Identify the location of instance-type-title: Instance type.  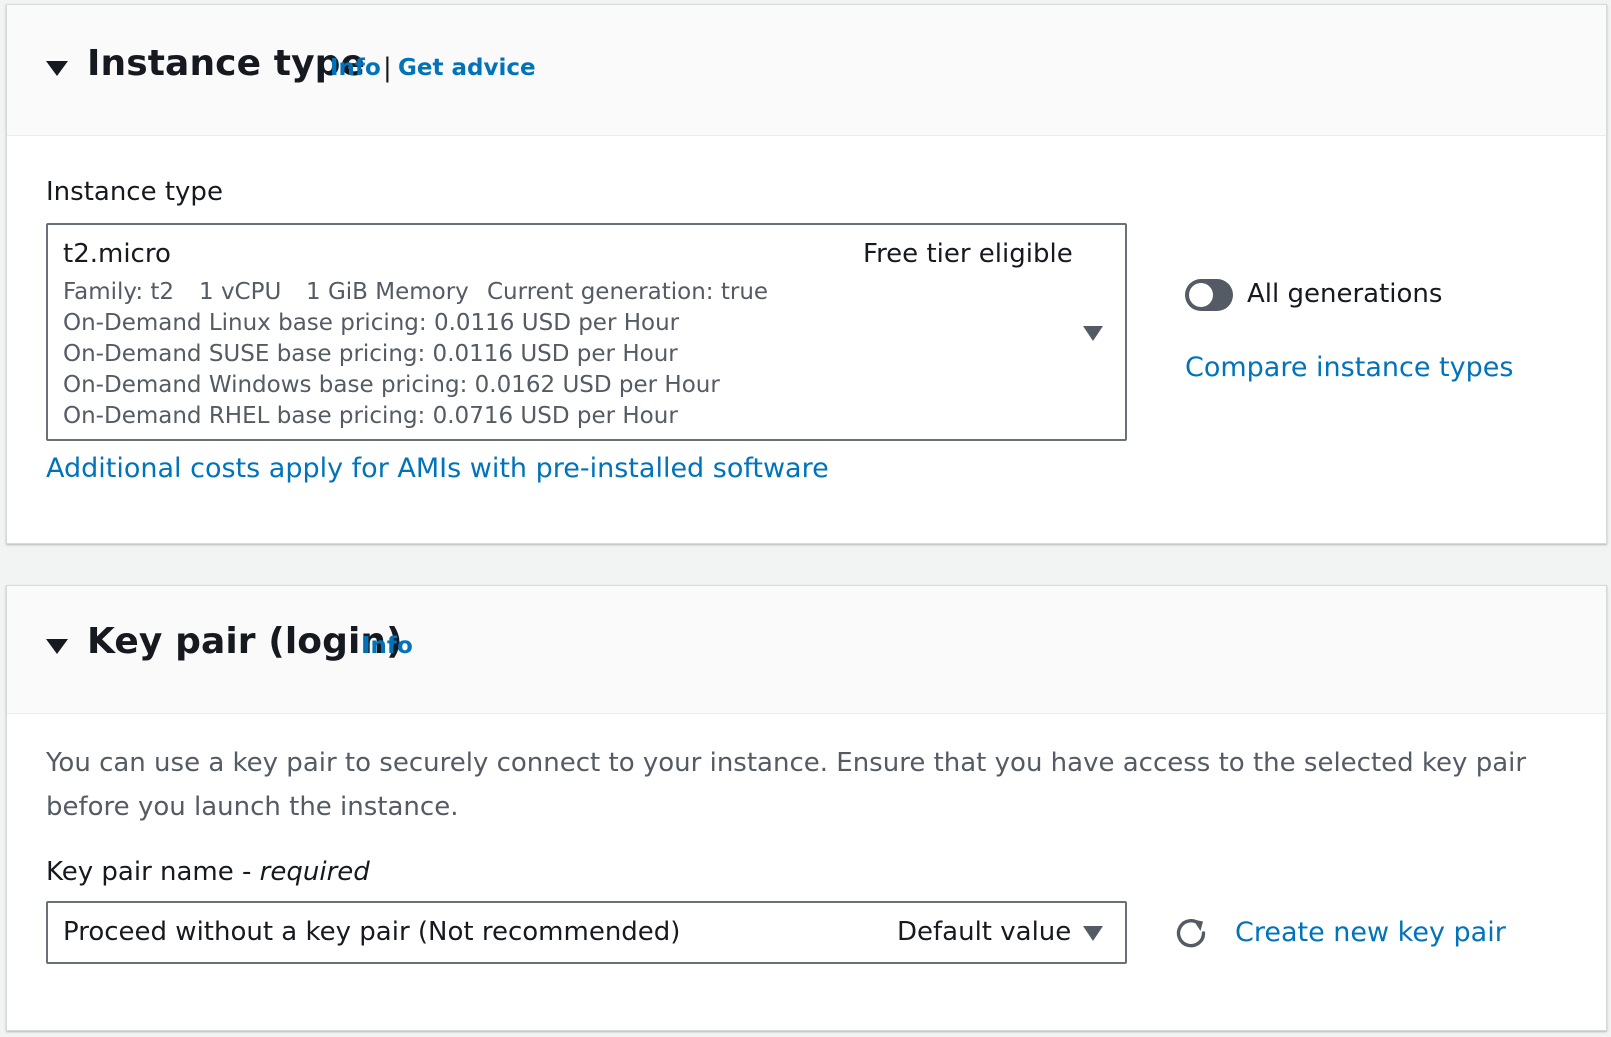
(226, 63).